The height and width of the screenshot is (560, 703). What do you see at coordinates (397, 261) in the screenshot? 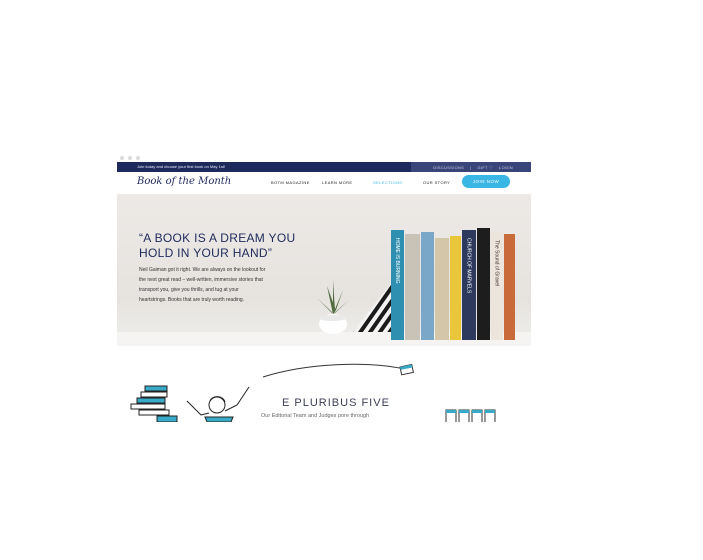
I see `book-title: HOME IS BURNING` at bounding box center [397, 261].